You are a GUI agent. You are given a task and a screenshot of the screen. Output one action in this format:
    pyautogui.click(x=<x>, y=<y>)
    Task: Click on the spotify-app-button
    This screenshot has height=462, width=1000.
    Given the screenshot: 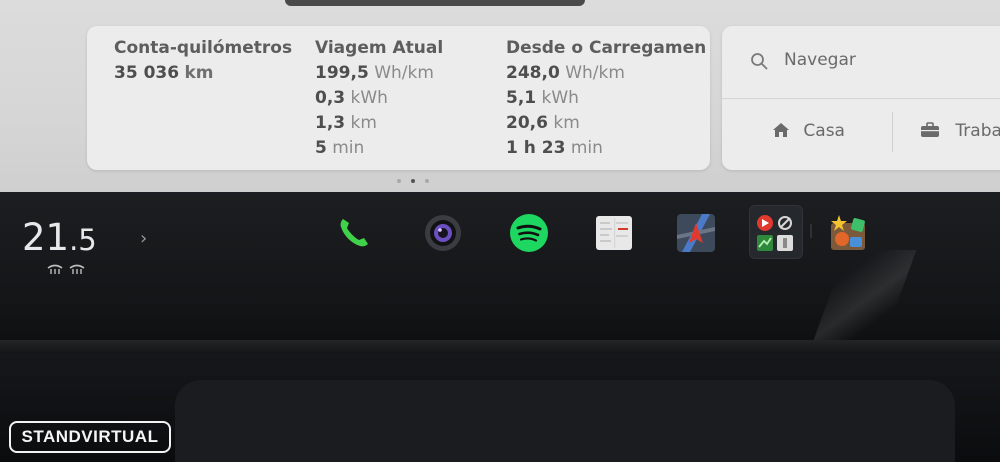 What is the action you would take?
    pyautogui.click(x=529, y=233)
    